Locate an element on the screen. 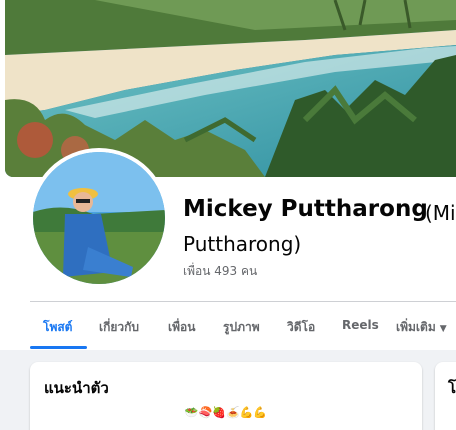 The width and height of the screenshot is (456, 430). tab-photos: รูปภาพ is located at coordinates (241, 327).